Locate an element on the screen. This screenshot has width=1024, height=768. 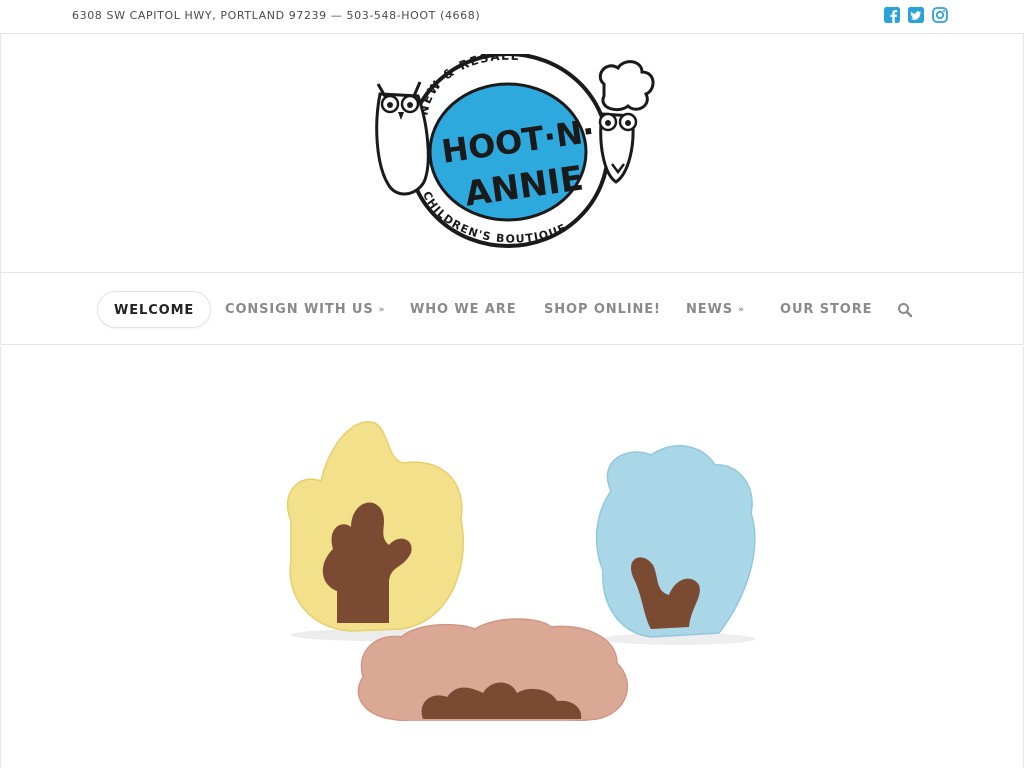
nav-consign-label: CONSIGN WITH US is located at coordinates (299, 309).